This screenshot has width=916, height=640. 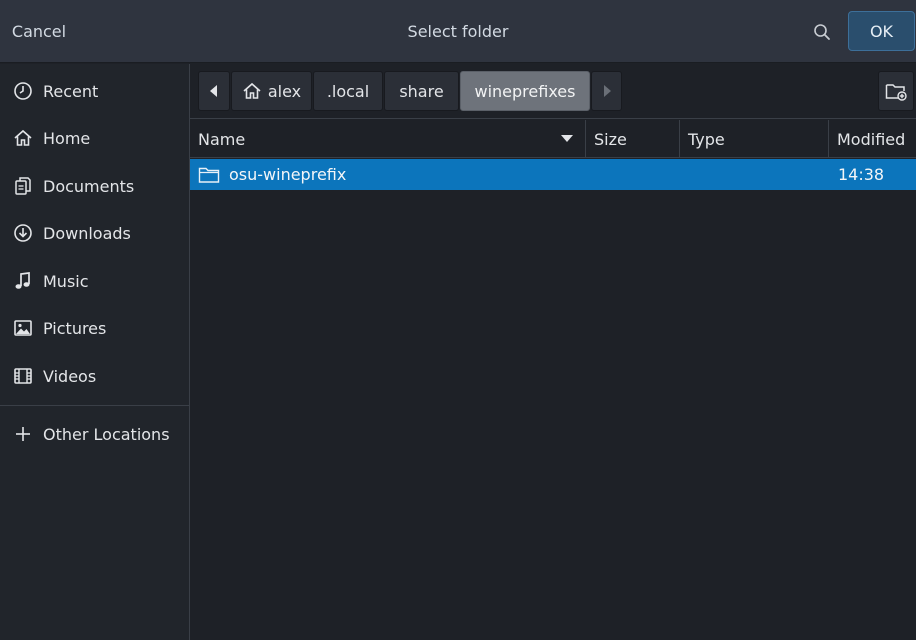 I want to click on sidebar-separator, so click(x=94, y=405).